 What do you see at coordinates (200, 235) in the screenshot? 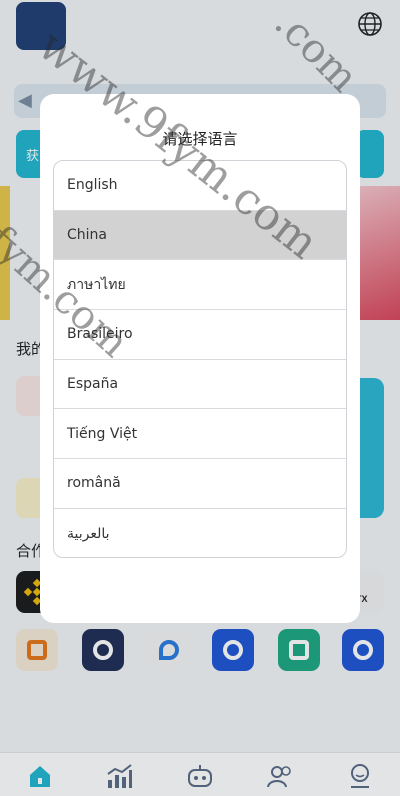
I see `language-option-china: China` at bounding box center [200, 235].